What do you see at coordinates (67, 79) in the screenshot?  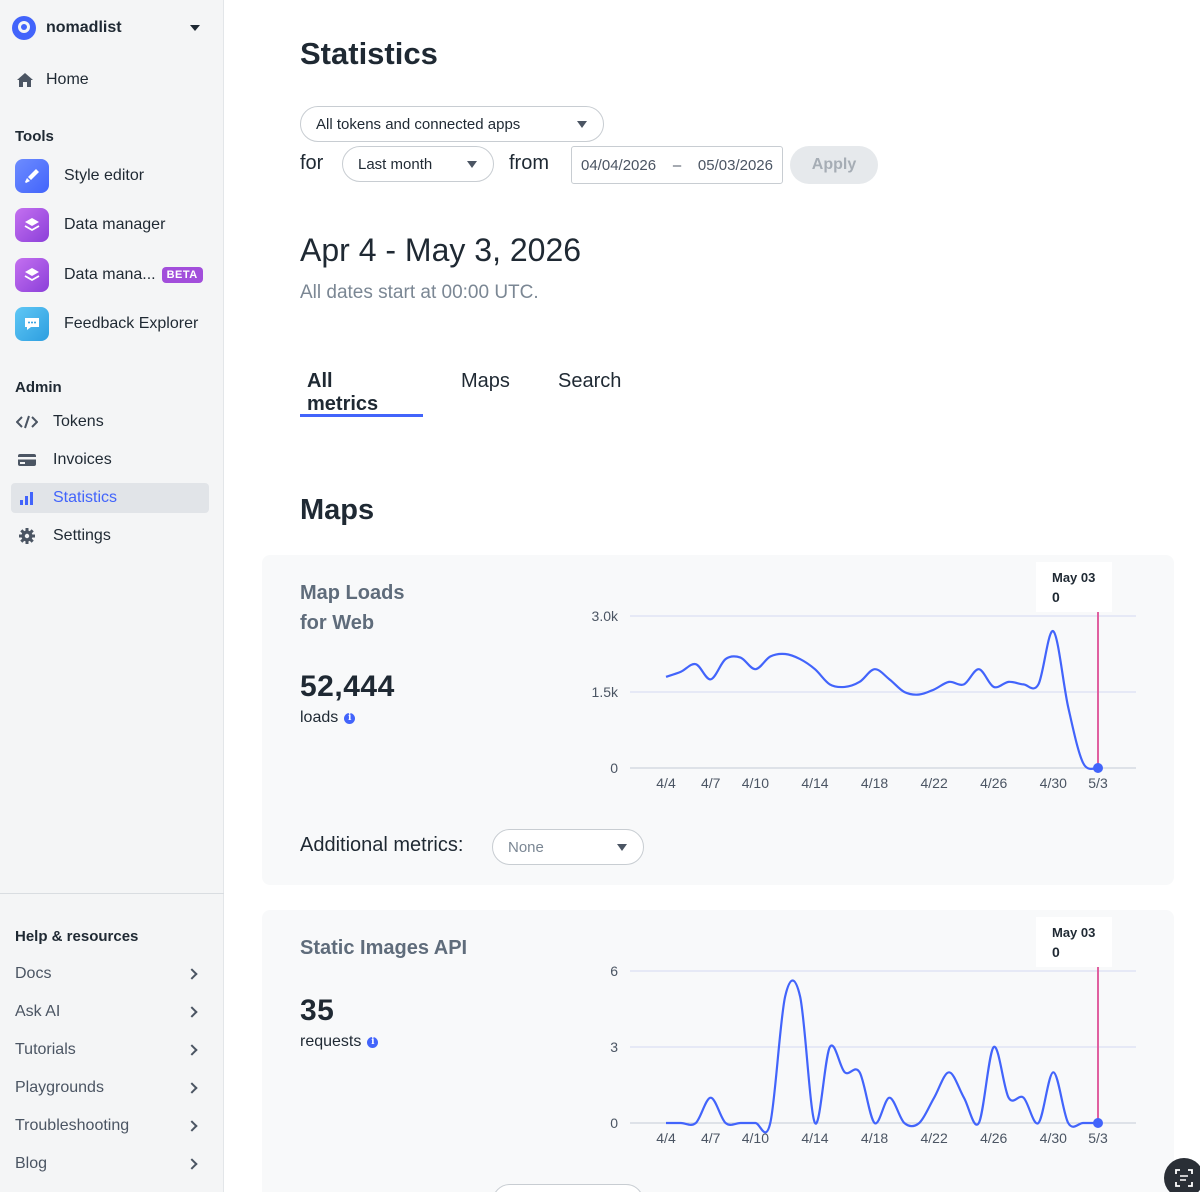 I see `sidebar-item-label: Home` at bounding box center [67, 79].